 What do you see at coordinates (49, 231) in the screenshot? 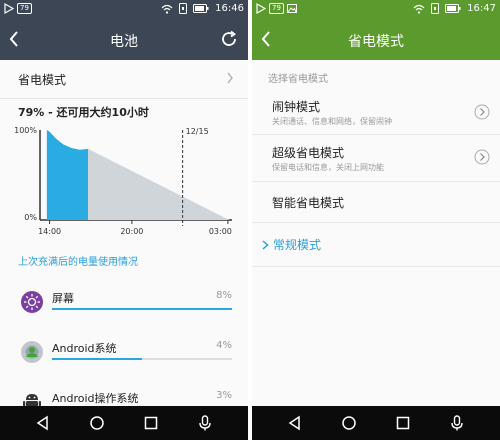
I see `x-tick-label: 14:00` at bounding box center [49, 231].